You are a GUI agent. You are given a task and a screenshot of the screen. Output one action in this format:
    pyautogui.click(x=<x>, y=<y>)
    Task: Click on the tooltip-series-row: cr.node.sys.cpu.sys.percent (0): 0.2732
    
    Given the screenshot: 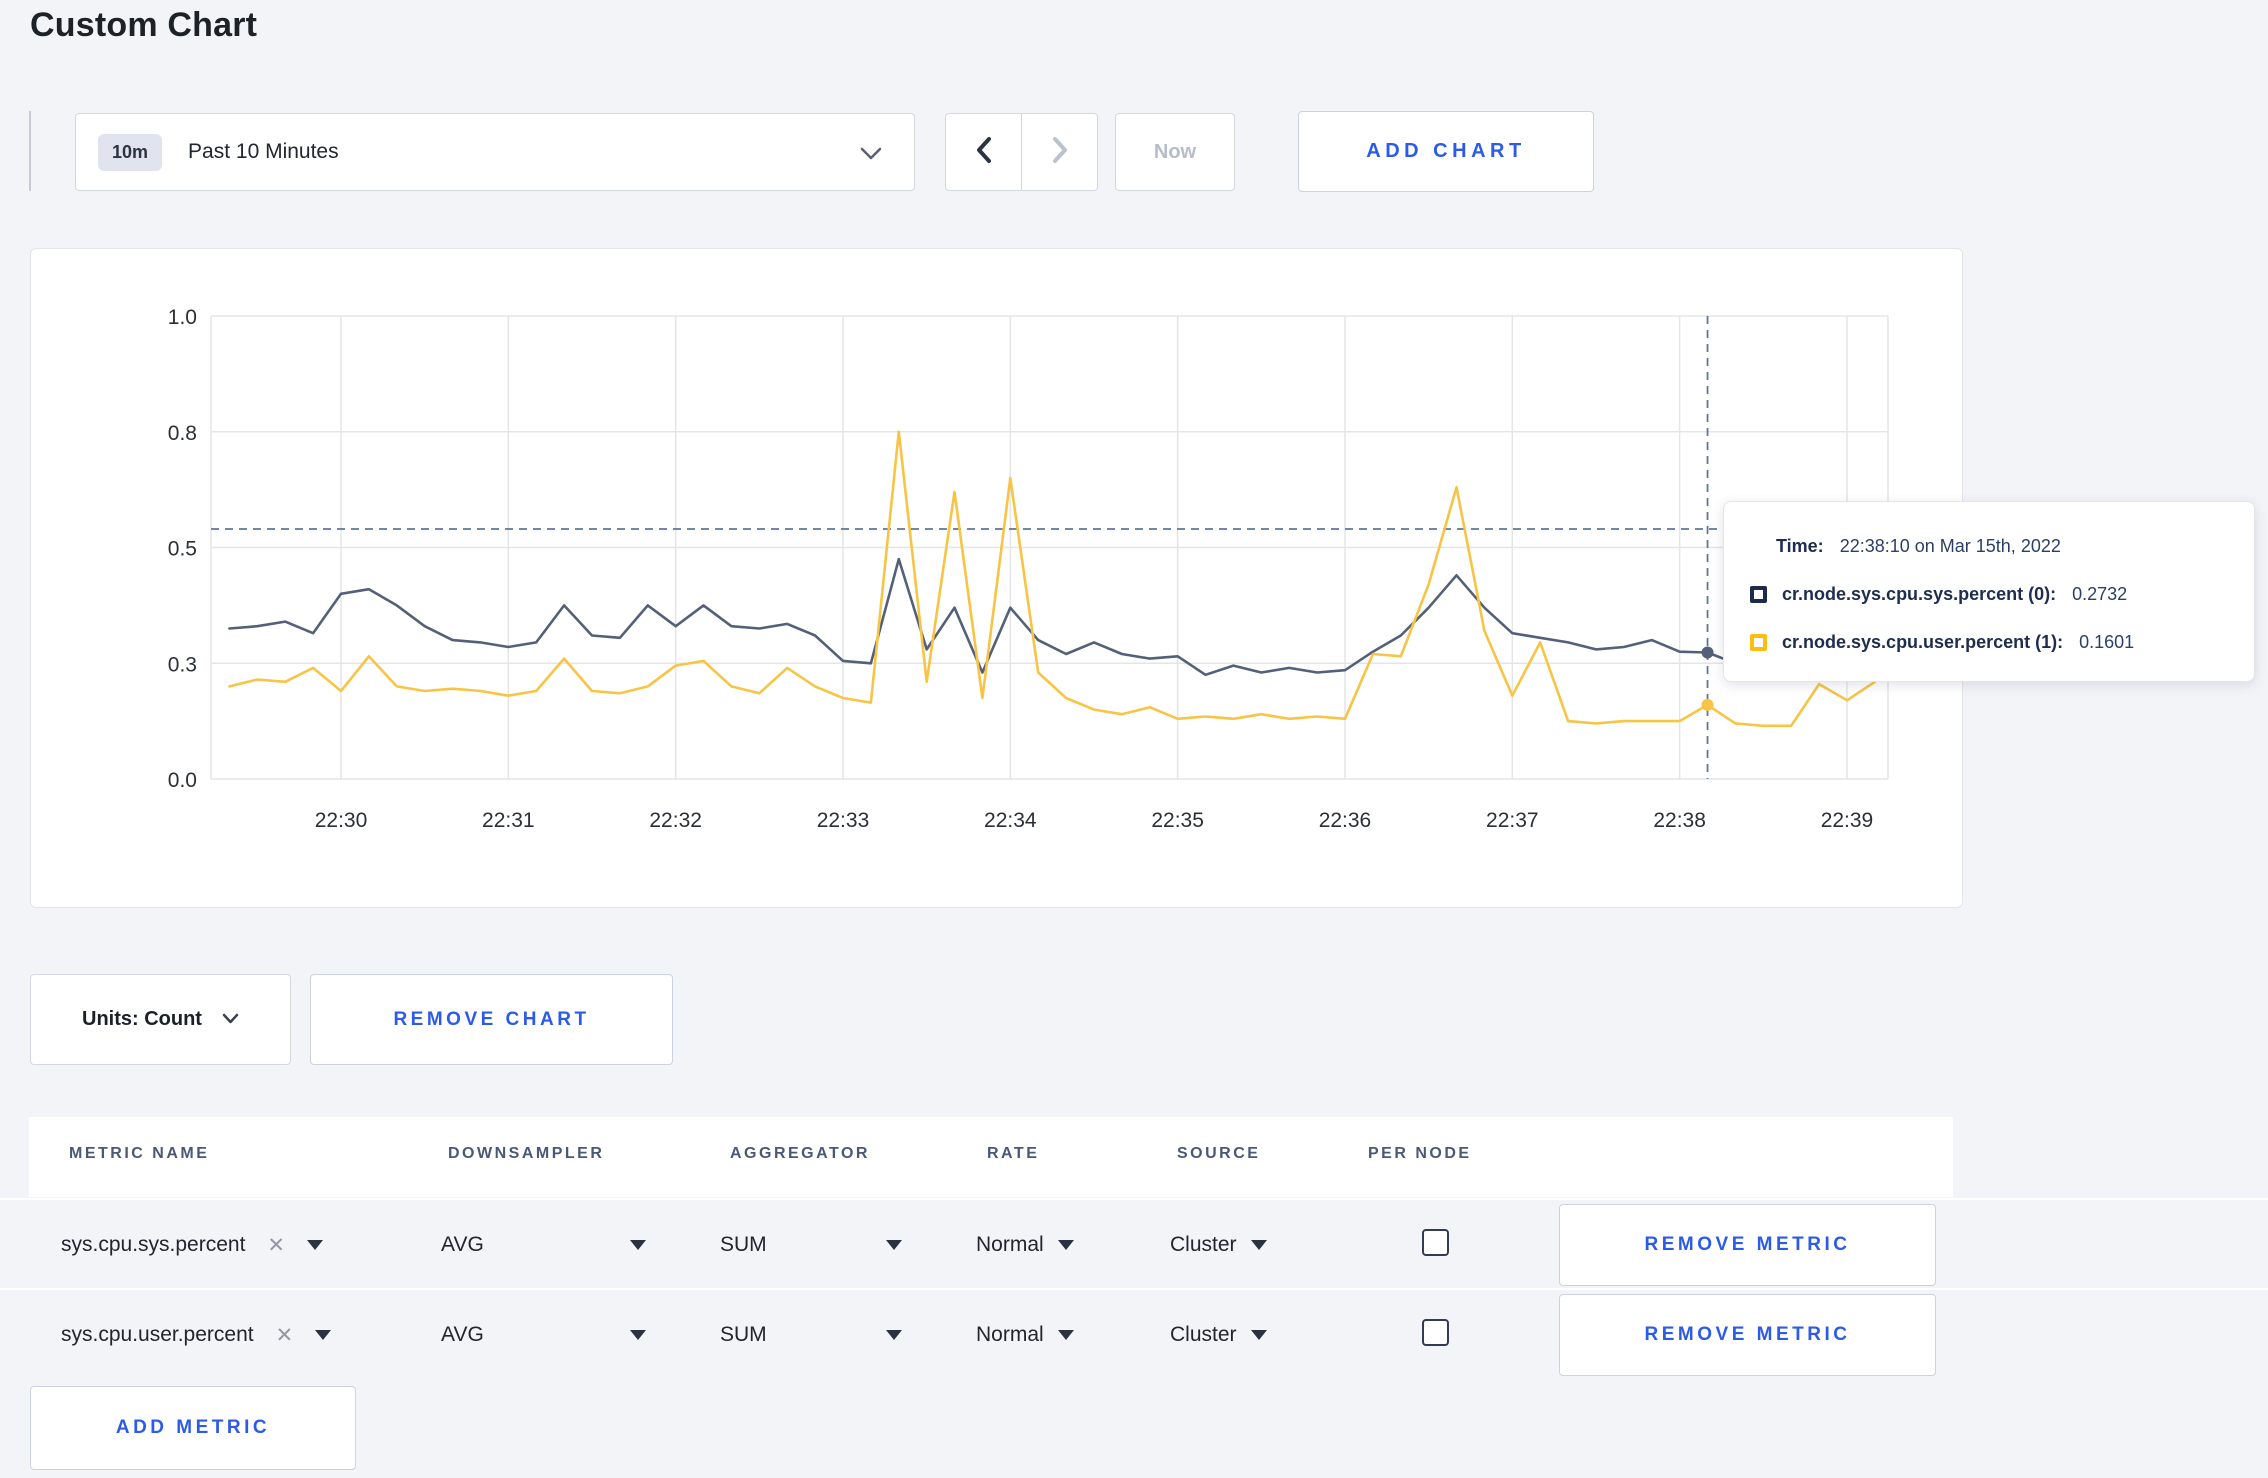 What is the action you would take?
    pyautogui.click(x=1990, y=594)
    